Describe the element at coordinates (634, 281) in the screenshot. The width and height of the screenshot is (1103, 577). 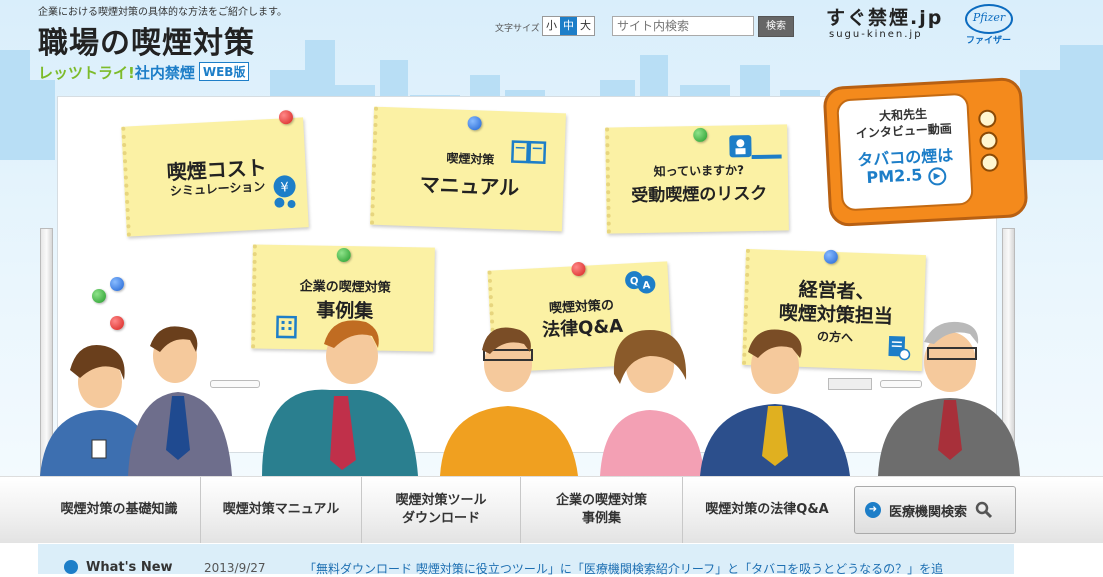
I see `svg-text: Q` at that location.